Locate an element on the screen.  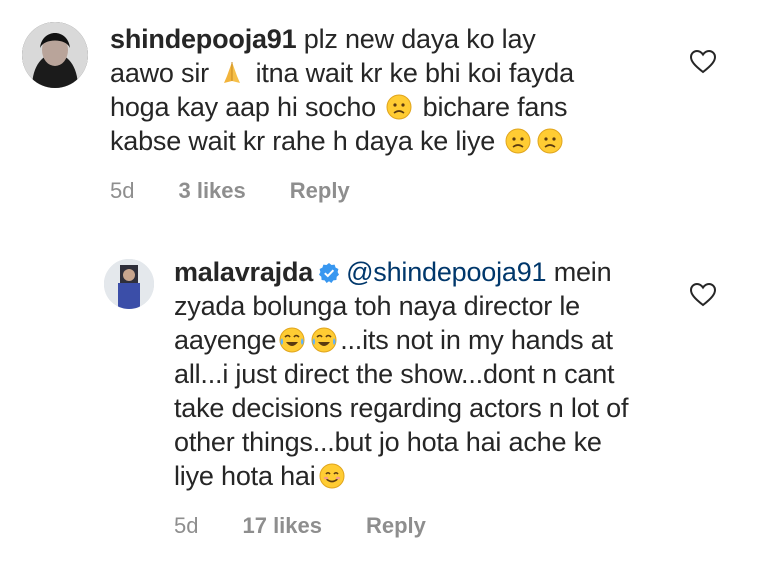
folded-hands-icon is located at coordinates (232, 72).